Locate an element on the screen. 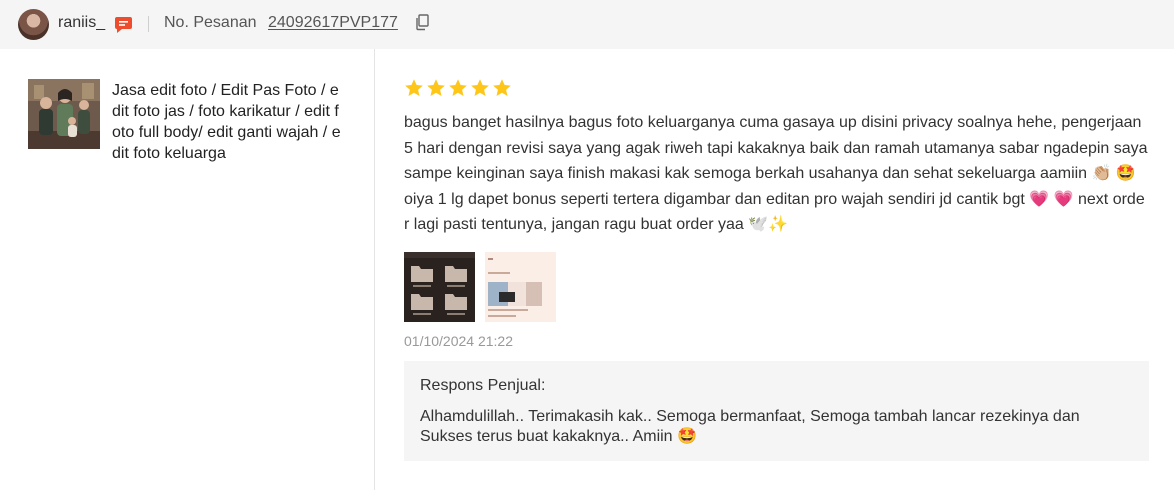  seller-response-label: Respons Penjual: is located at coordinates (483, 385).